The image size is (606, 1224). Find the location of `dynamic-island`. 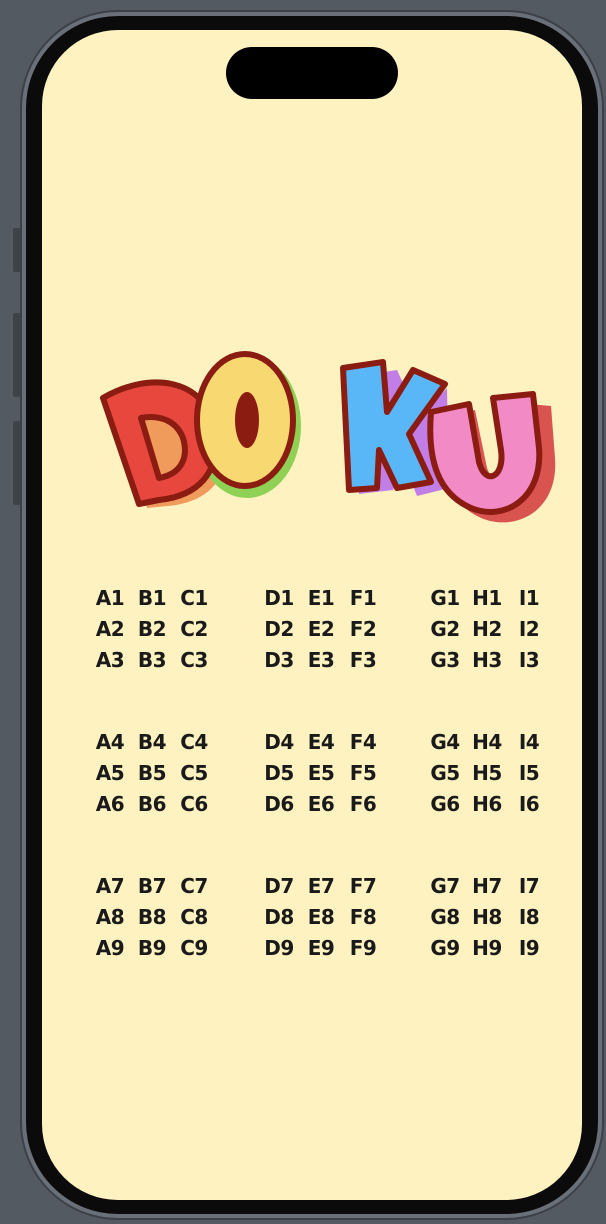

dynamic-island is located at coordinates (312, 73).